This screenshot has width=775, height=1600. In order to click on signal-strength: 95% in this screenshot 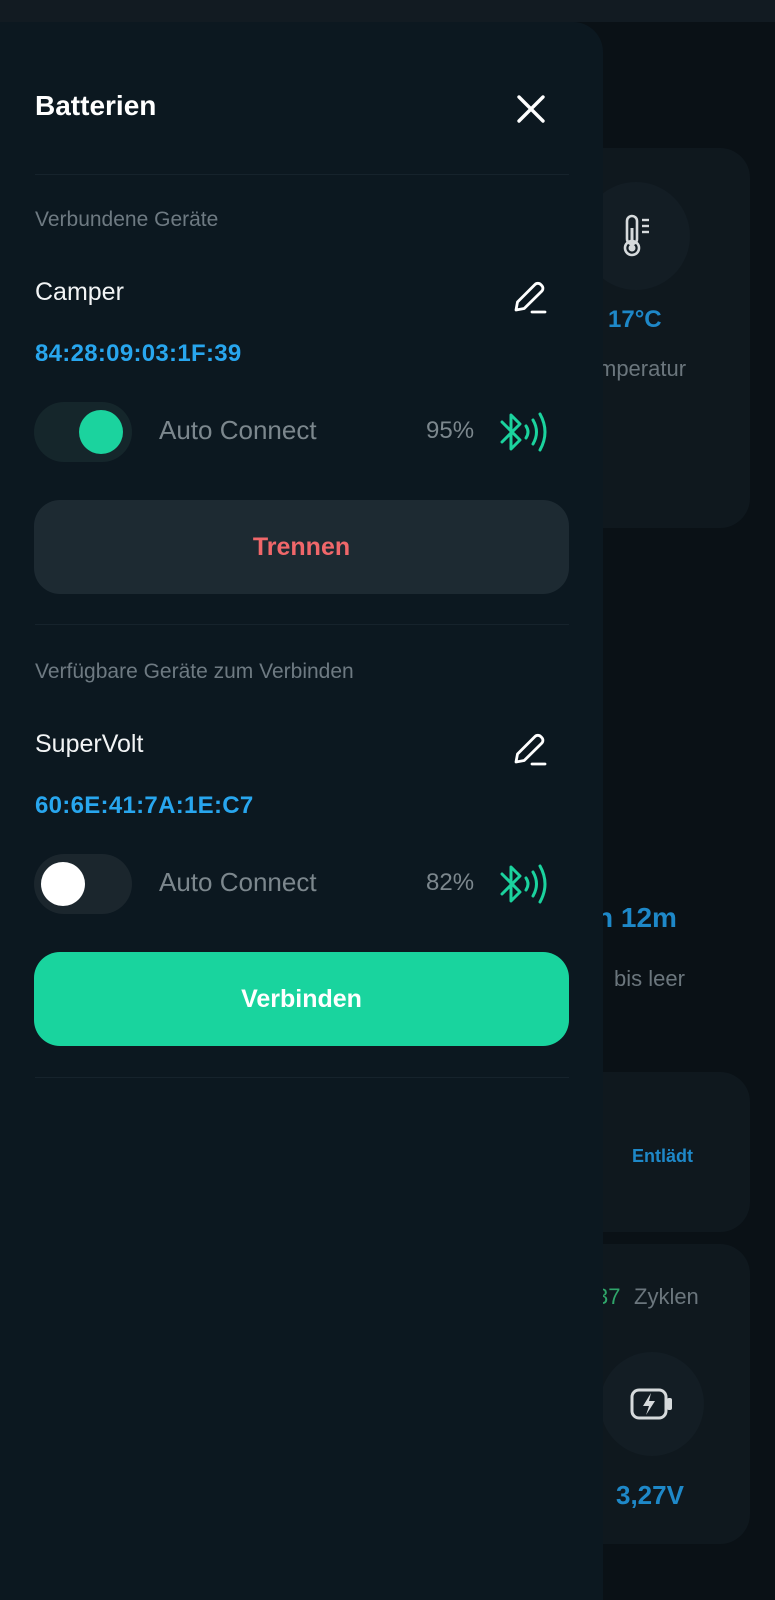, I will do `click(450, 430)`.